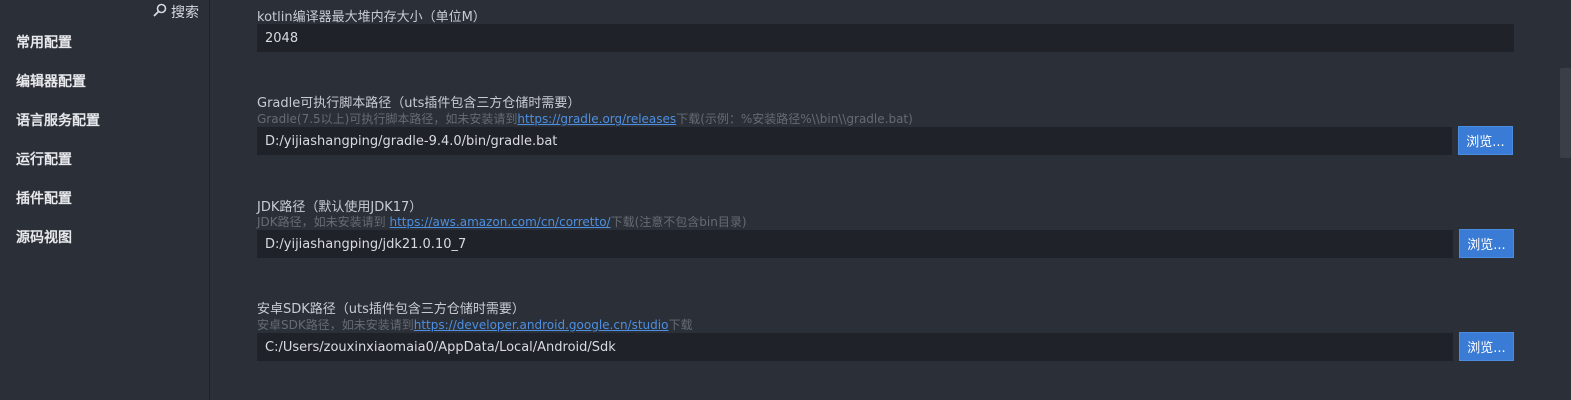 The height and width of the screenshot is (400, 1571). I want to click on sidebar-item-language-service: 语言服务配置, so click(58, 120).